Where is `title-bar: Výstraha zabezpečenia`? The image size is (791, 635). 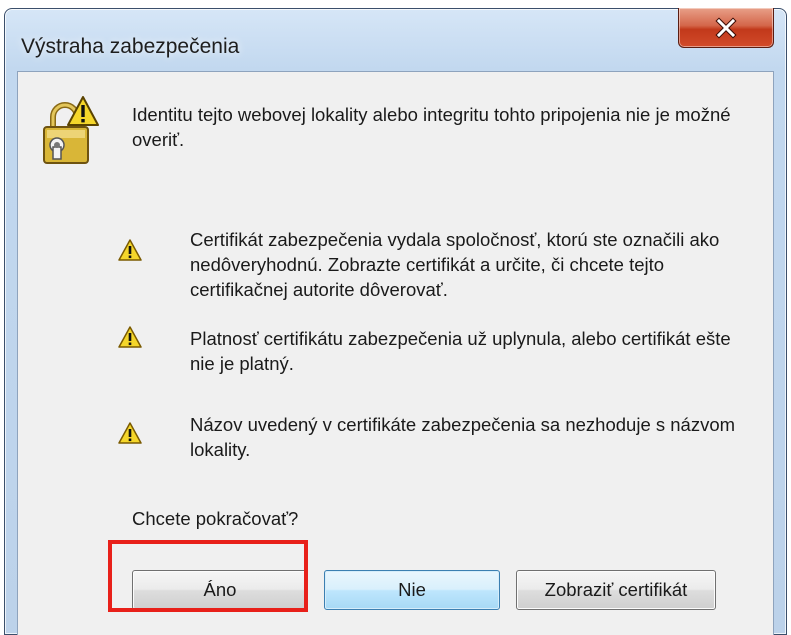
title-bar: Výstraha zabezpečenia is located at coordinates (395, 39).